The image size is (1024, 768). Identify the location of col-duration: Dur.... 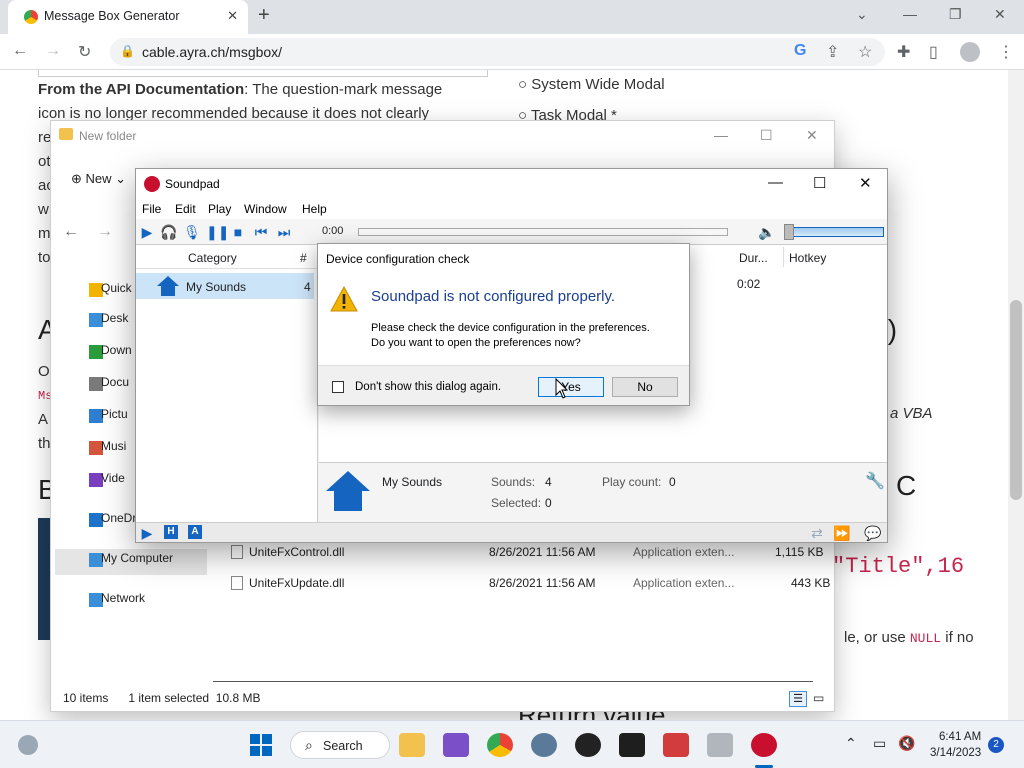
(753, 258).